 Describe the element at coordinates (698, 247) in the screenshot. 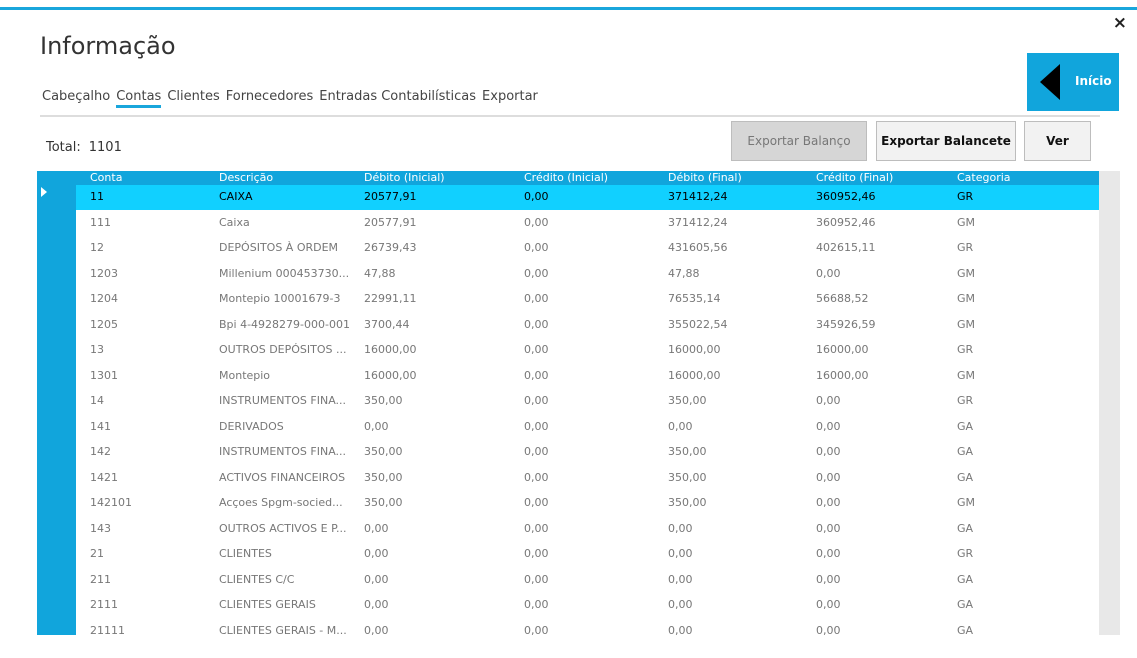

I see `cell-debito-final: 431605,56` at that location.